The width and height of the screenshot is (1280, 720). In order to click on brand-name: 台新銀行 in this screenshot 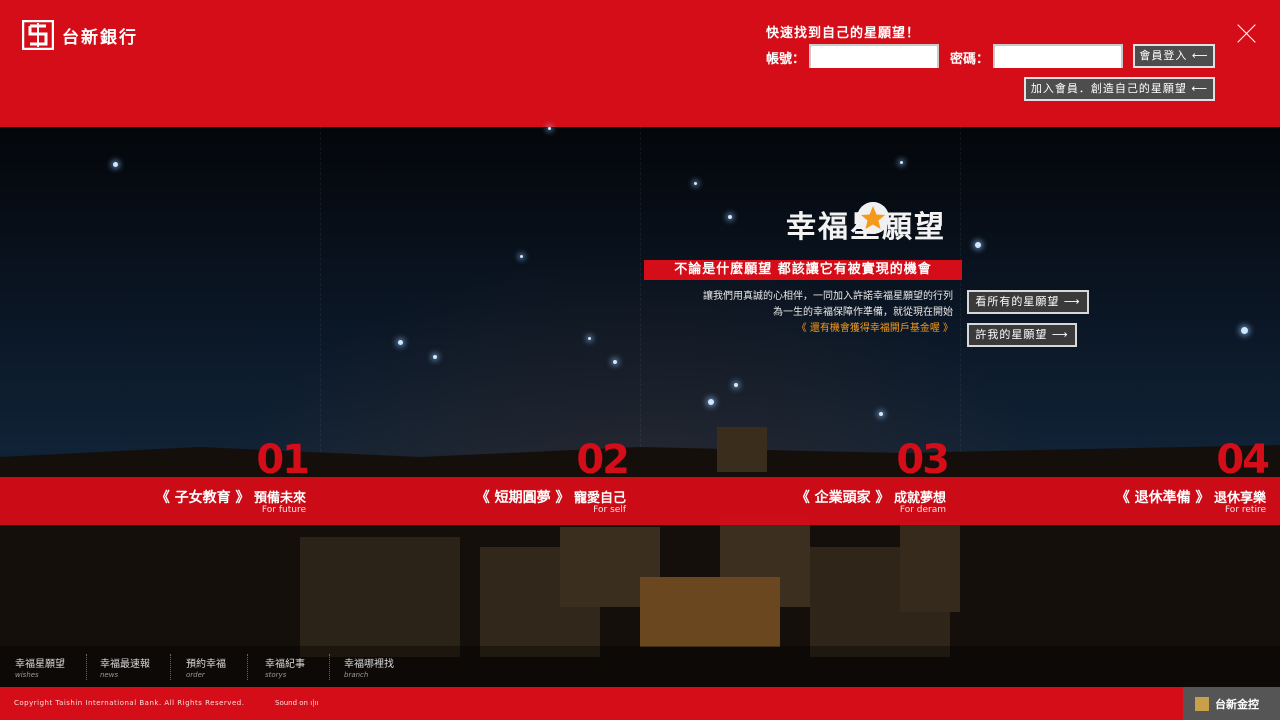, I will do `click(100, 37)`.